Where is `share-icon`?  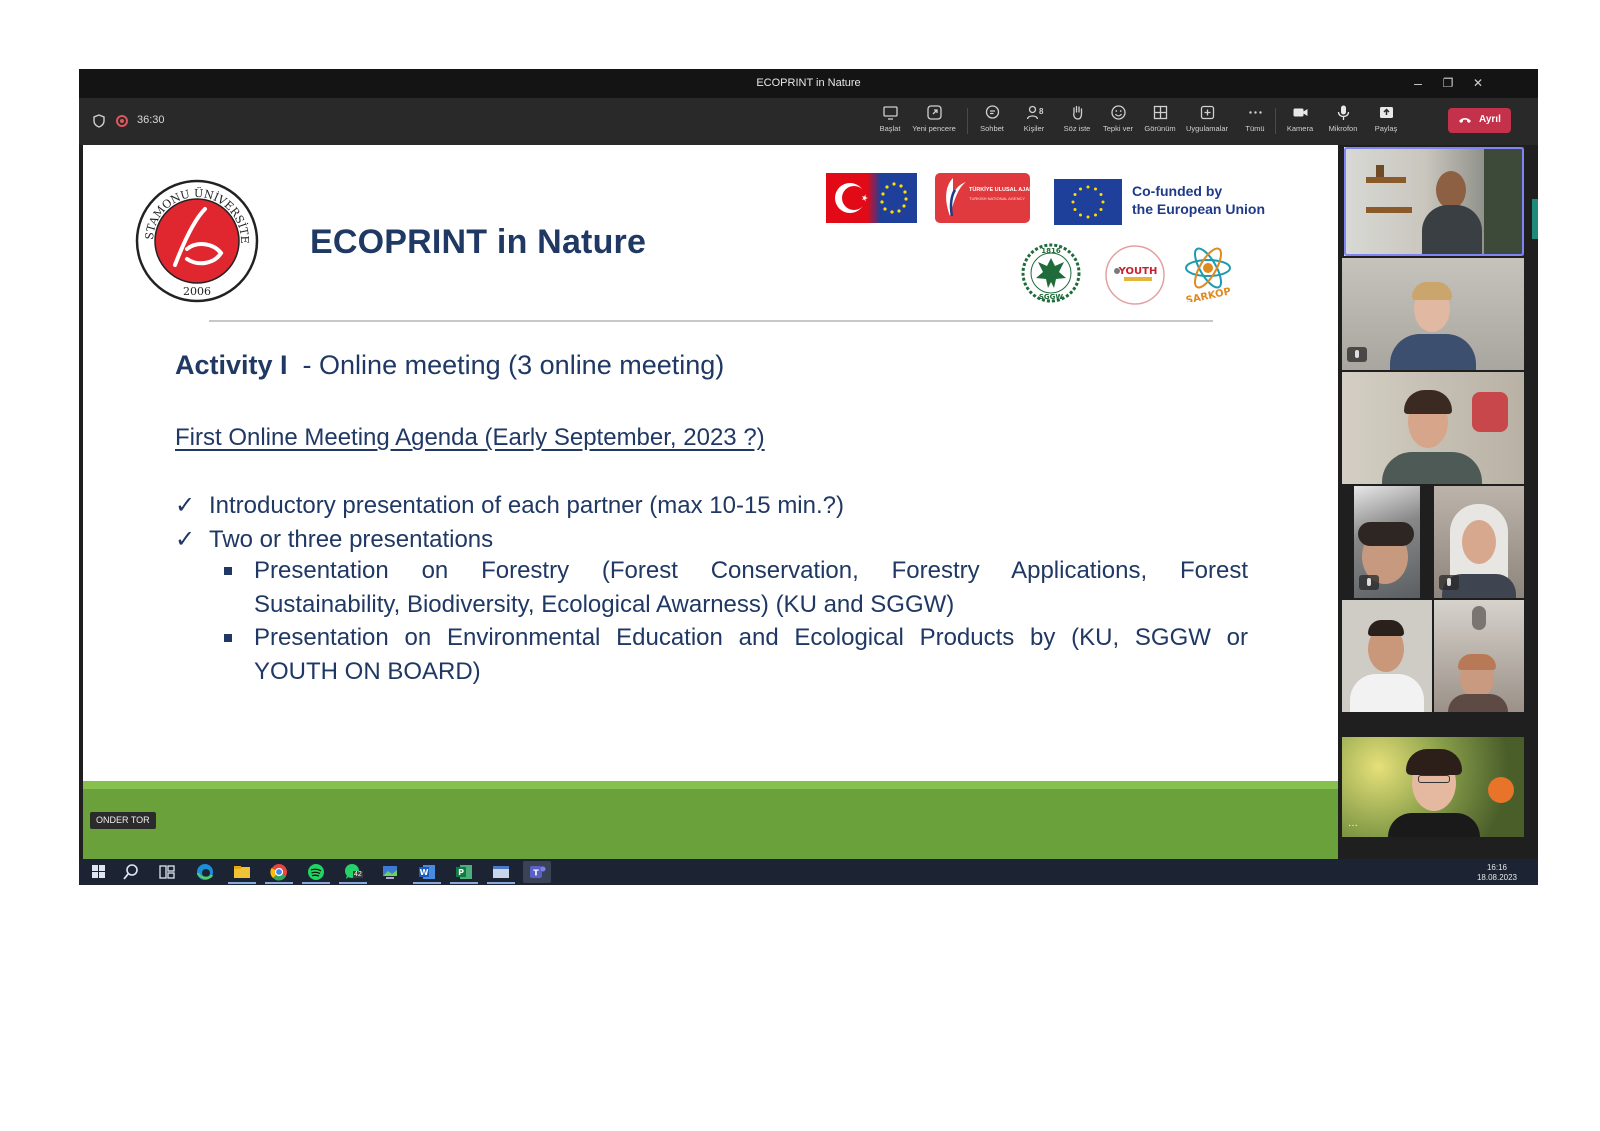
share-icon is located at coordinates (1386, 112).